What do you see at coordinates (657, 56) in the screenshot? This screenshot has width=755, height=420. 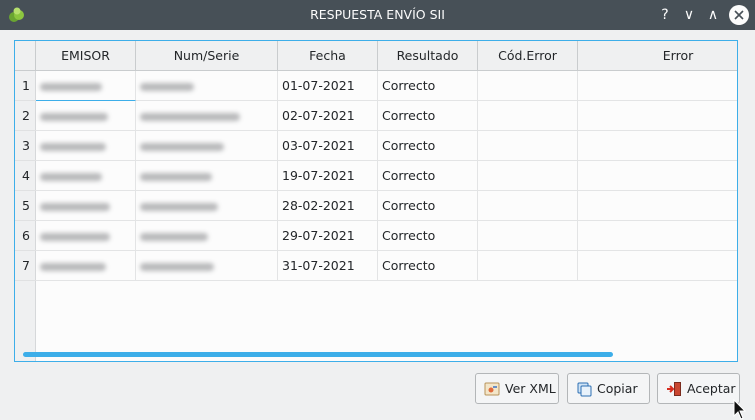 I see `column-header-error: Error` at bounding box center [657, 56].